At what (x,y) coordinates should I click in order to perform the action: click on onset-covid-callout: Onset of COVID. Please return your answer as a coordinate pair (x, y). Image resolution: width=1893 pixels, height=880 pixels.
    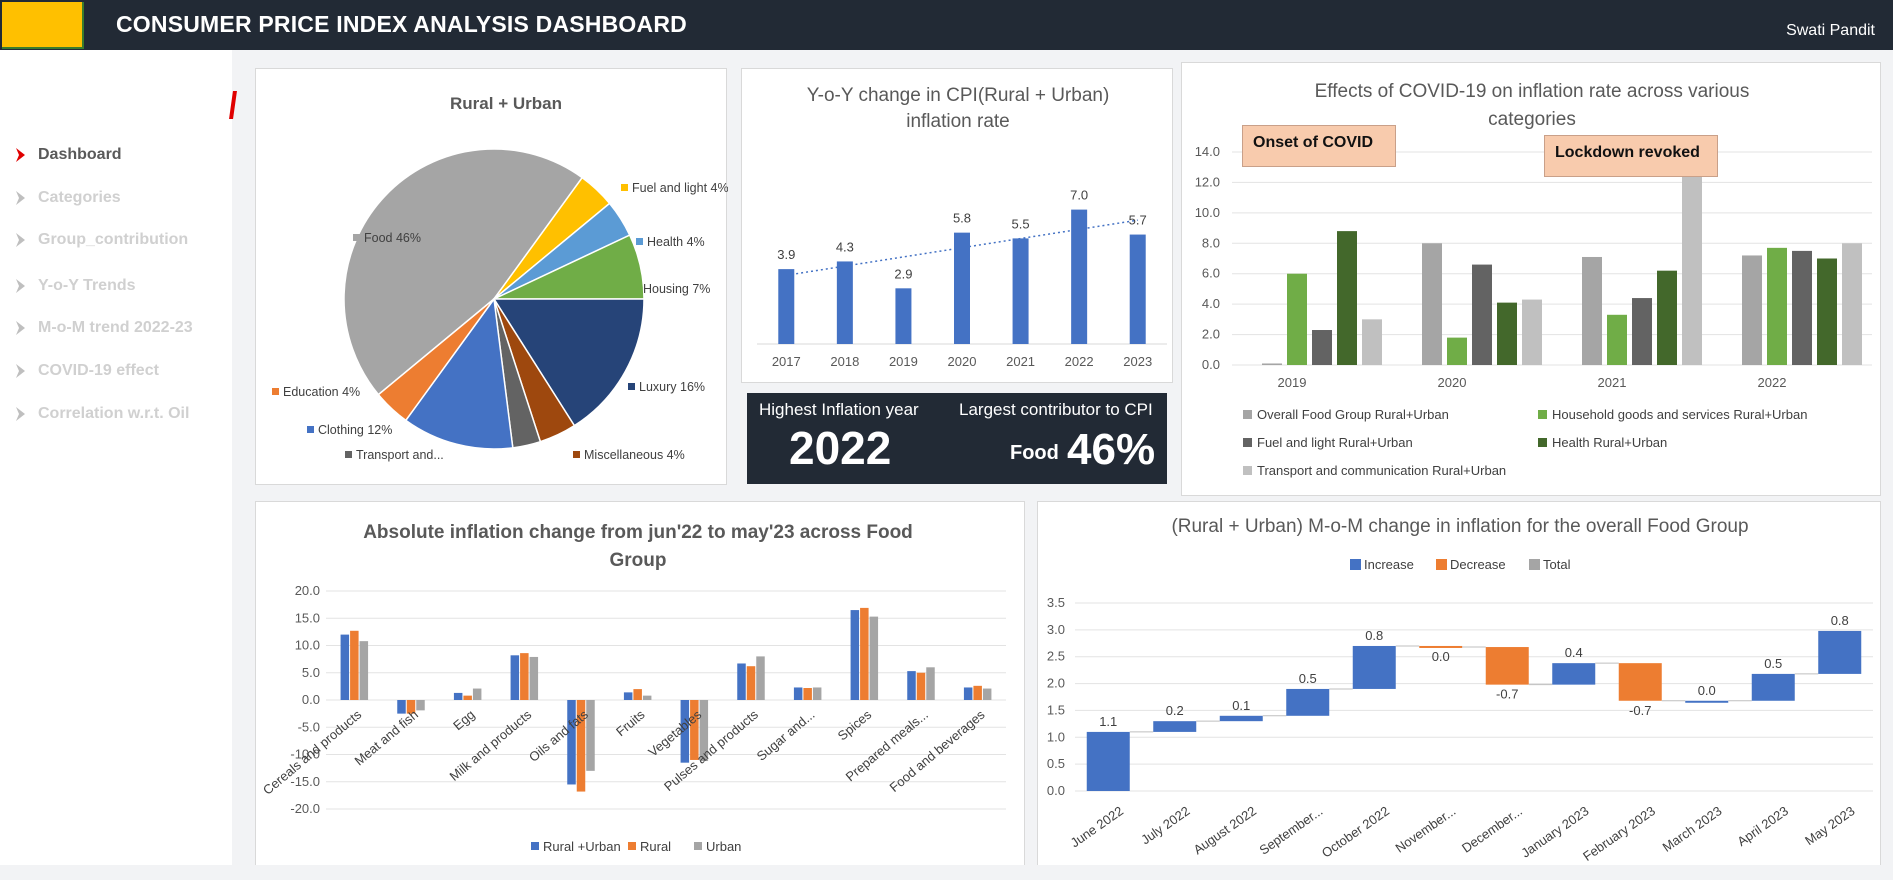
    Looking at the image, I should click on (1319, 146).